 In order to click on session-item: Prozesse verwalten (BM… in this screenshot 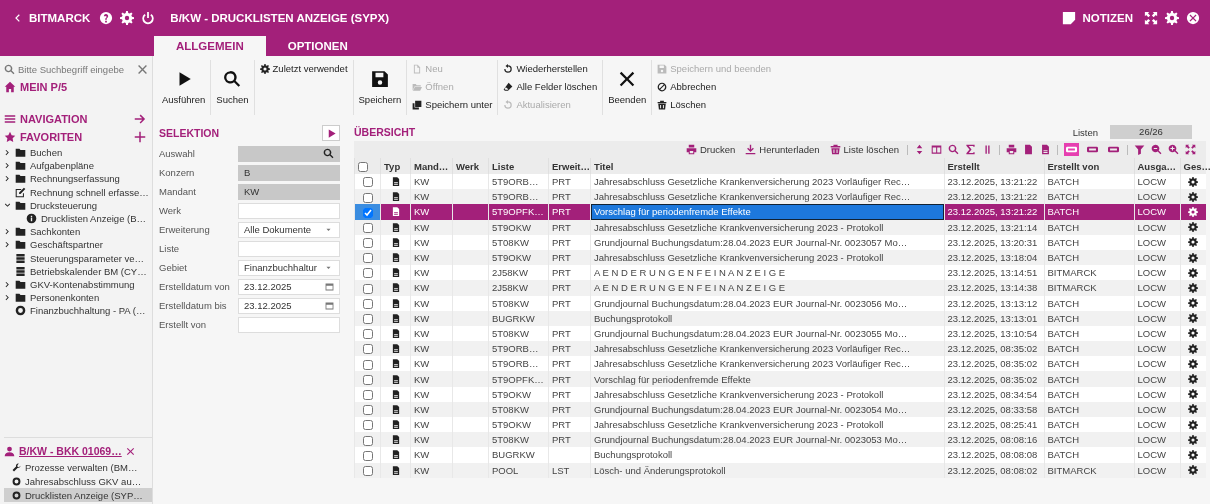, I will do `click(78, 467)`.